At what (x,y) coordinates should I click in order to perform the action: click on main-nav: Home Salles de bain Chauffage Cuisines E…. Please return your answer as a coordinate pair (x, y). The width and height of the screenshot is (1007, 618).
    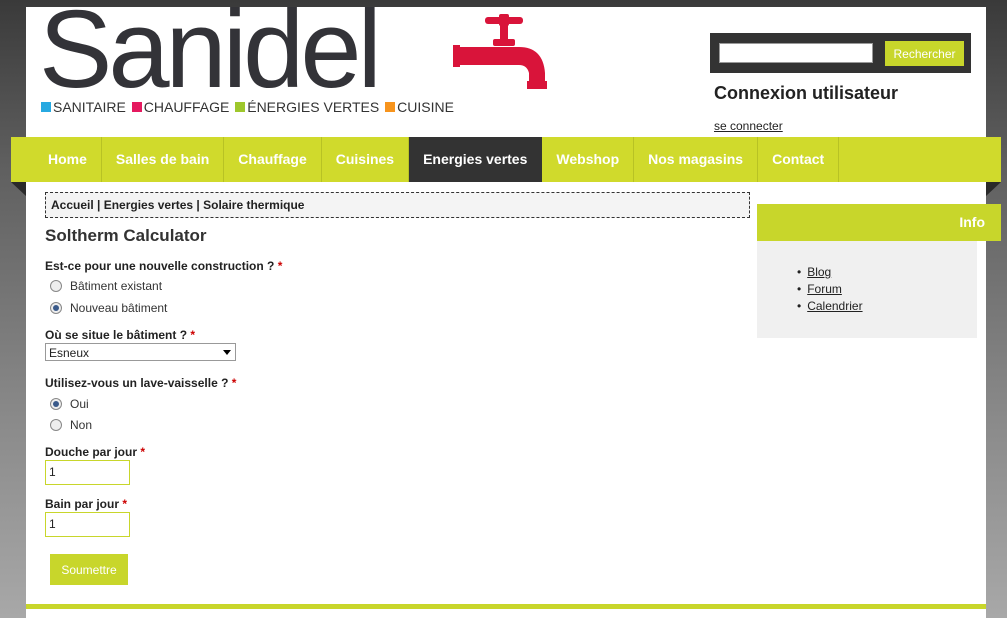
    Looking at the image, I should click on (506, 159).